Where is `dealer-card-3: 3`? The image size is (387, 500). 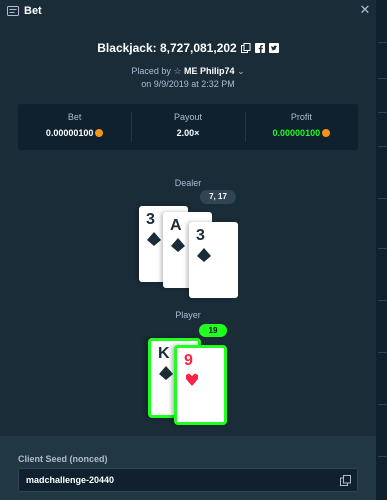
dealer-card-3: 3 is located at coordinates (213, 260).